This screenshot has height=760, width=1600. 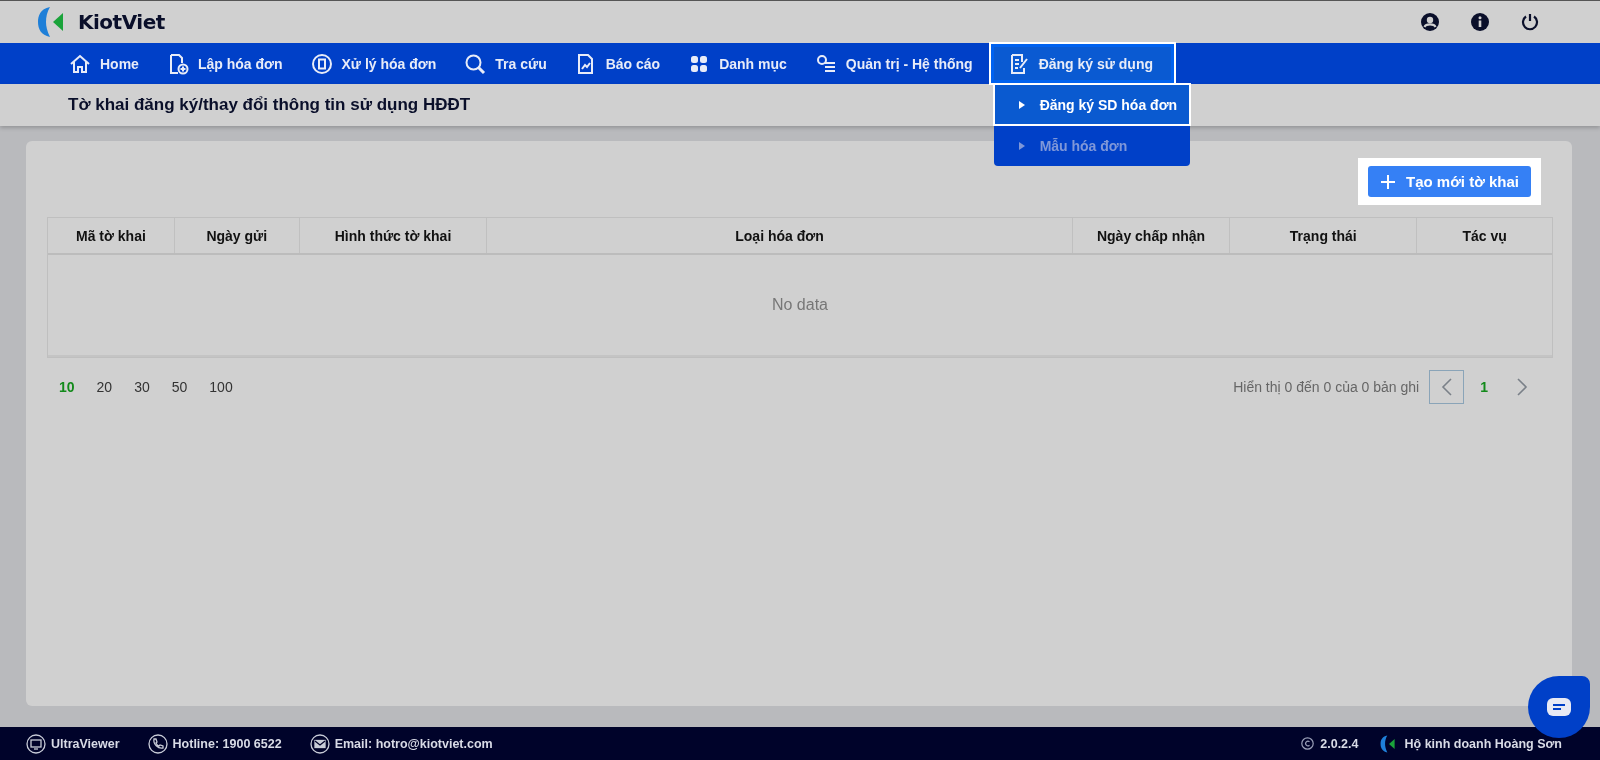 What do you see at coordinates (111, 236) in the screenshot?
I see `column-header: Mã tờ khai` at bounding box center [111, 236].